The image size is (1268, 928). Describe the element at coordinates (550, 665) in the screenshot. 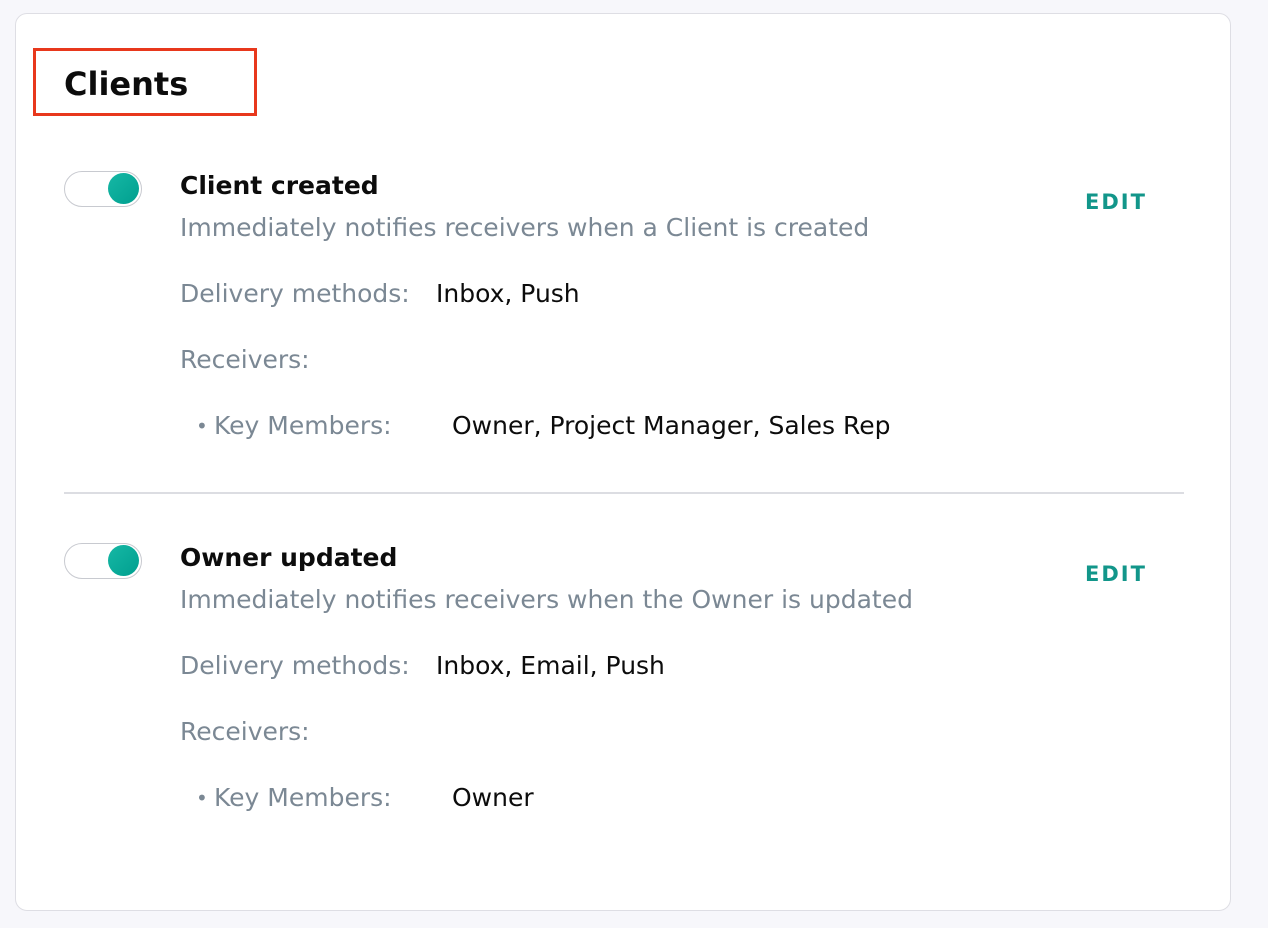

I see `delivery-methods-value: Inbox, Email, Push` at that location.